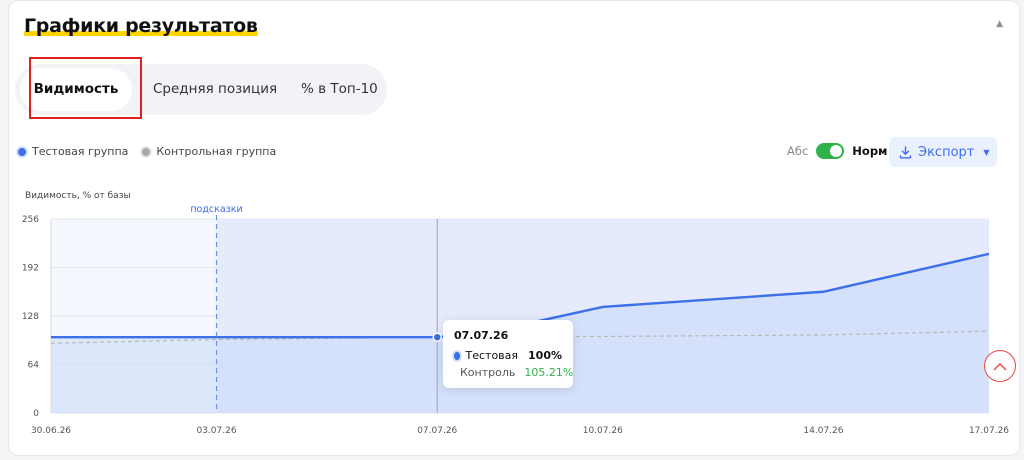 This screenshot has height=460, width=1024. I want to click on collapse-arrow-icon: ▲, so click(999, 24).